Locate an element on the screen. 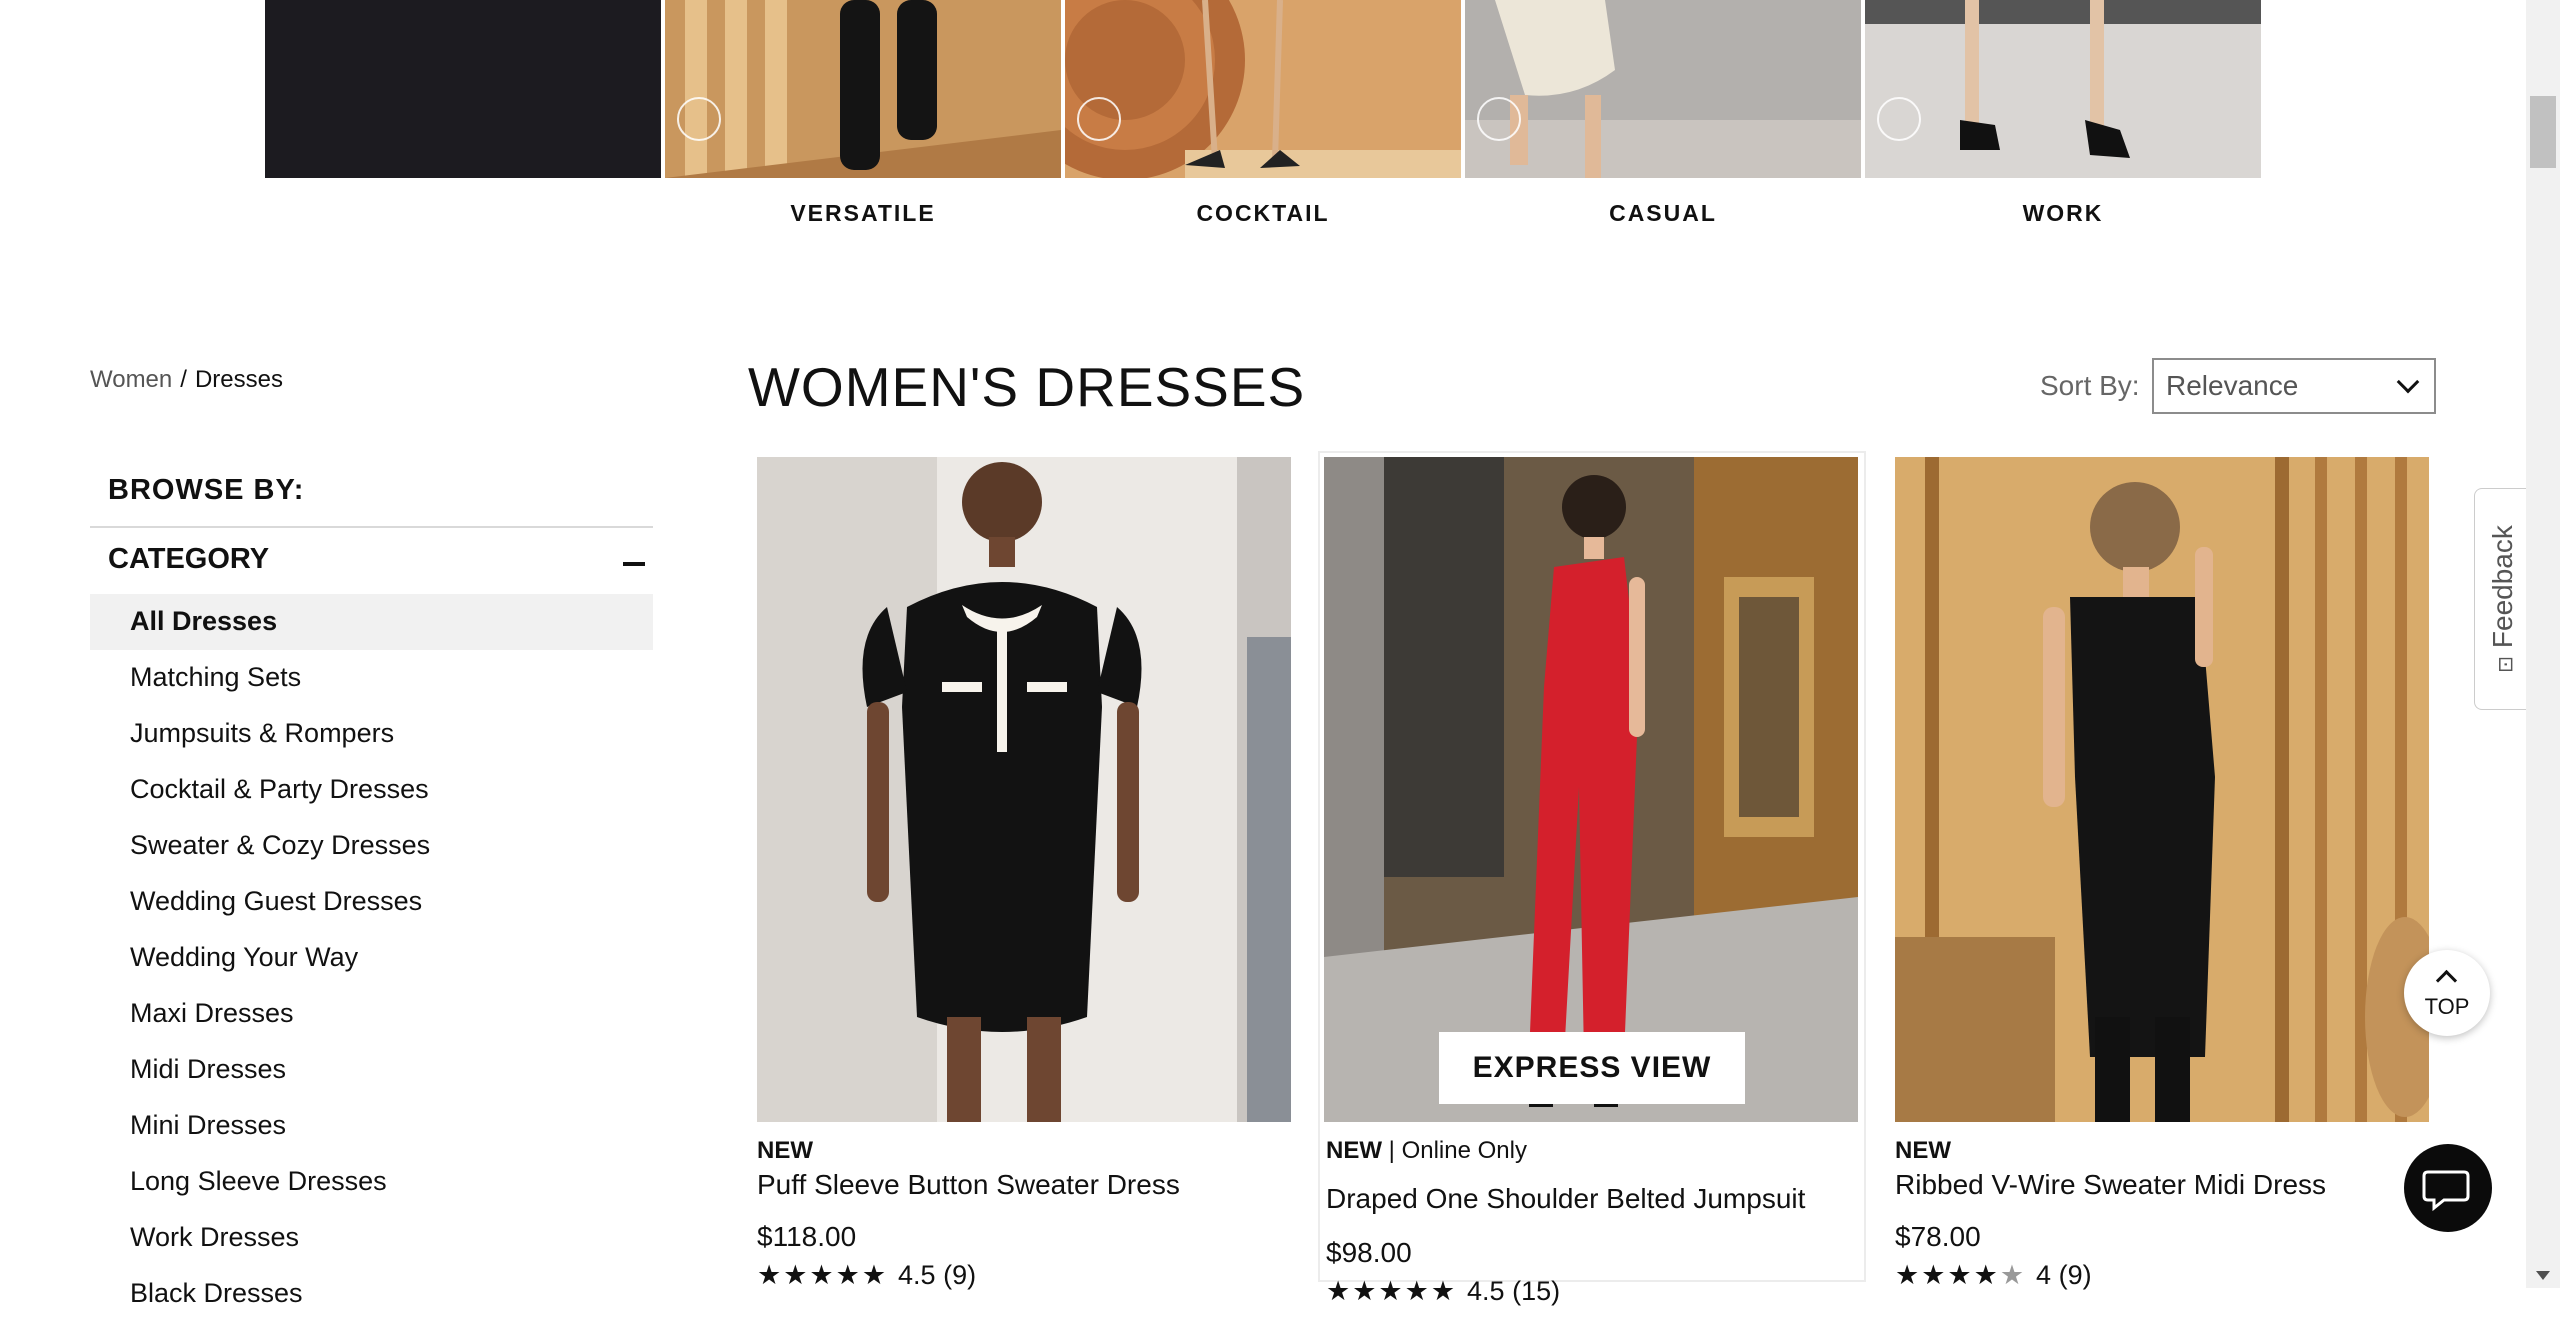 This screenshot has height=1322, width=2560. product-photo-midi is located at coordinates (2162, 789).